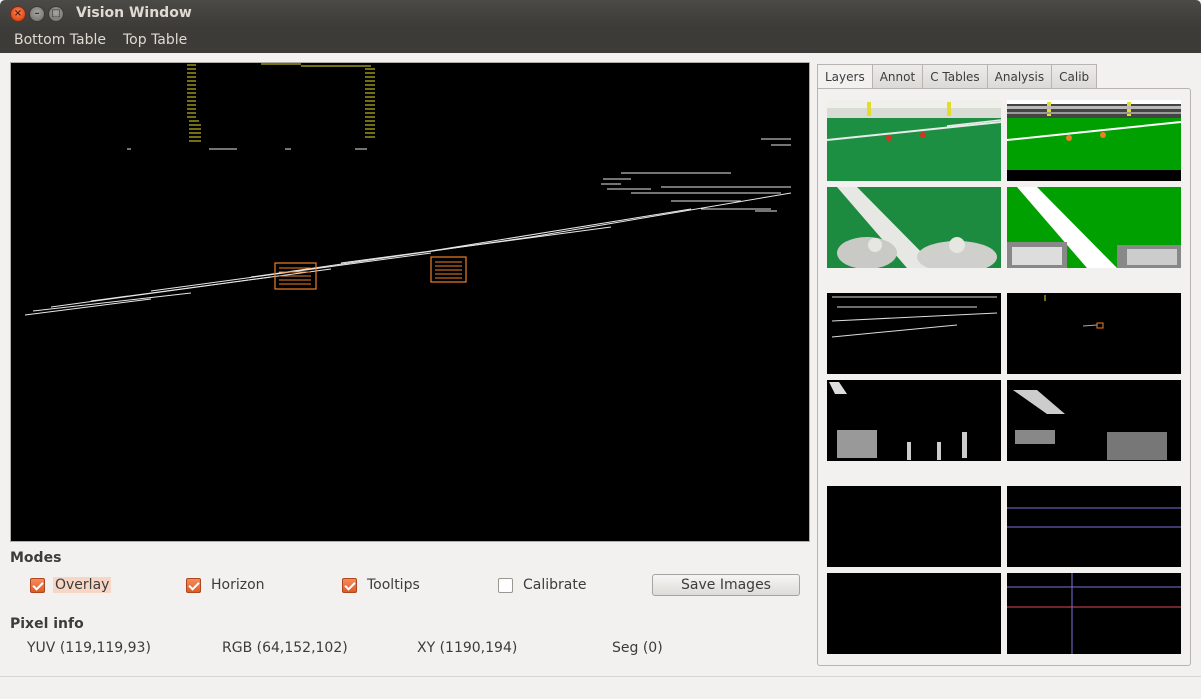  Describe the element at coordinates (914, 227) in the screenshot. I see `layer-thumb-bottom-raw` at that location.